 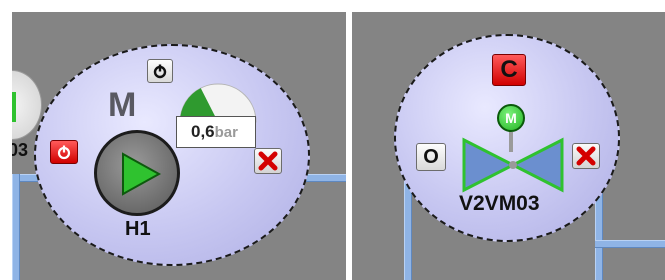 I want to click on neighbor-indicator, so click(x=14, y=107).